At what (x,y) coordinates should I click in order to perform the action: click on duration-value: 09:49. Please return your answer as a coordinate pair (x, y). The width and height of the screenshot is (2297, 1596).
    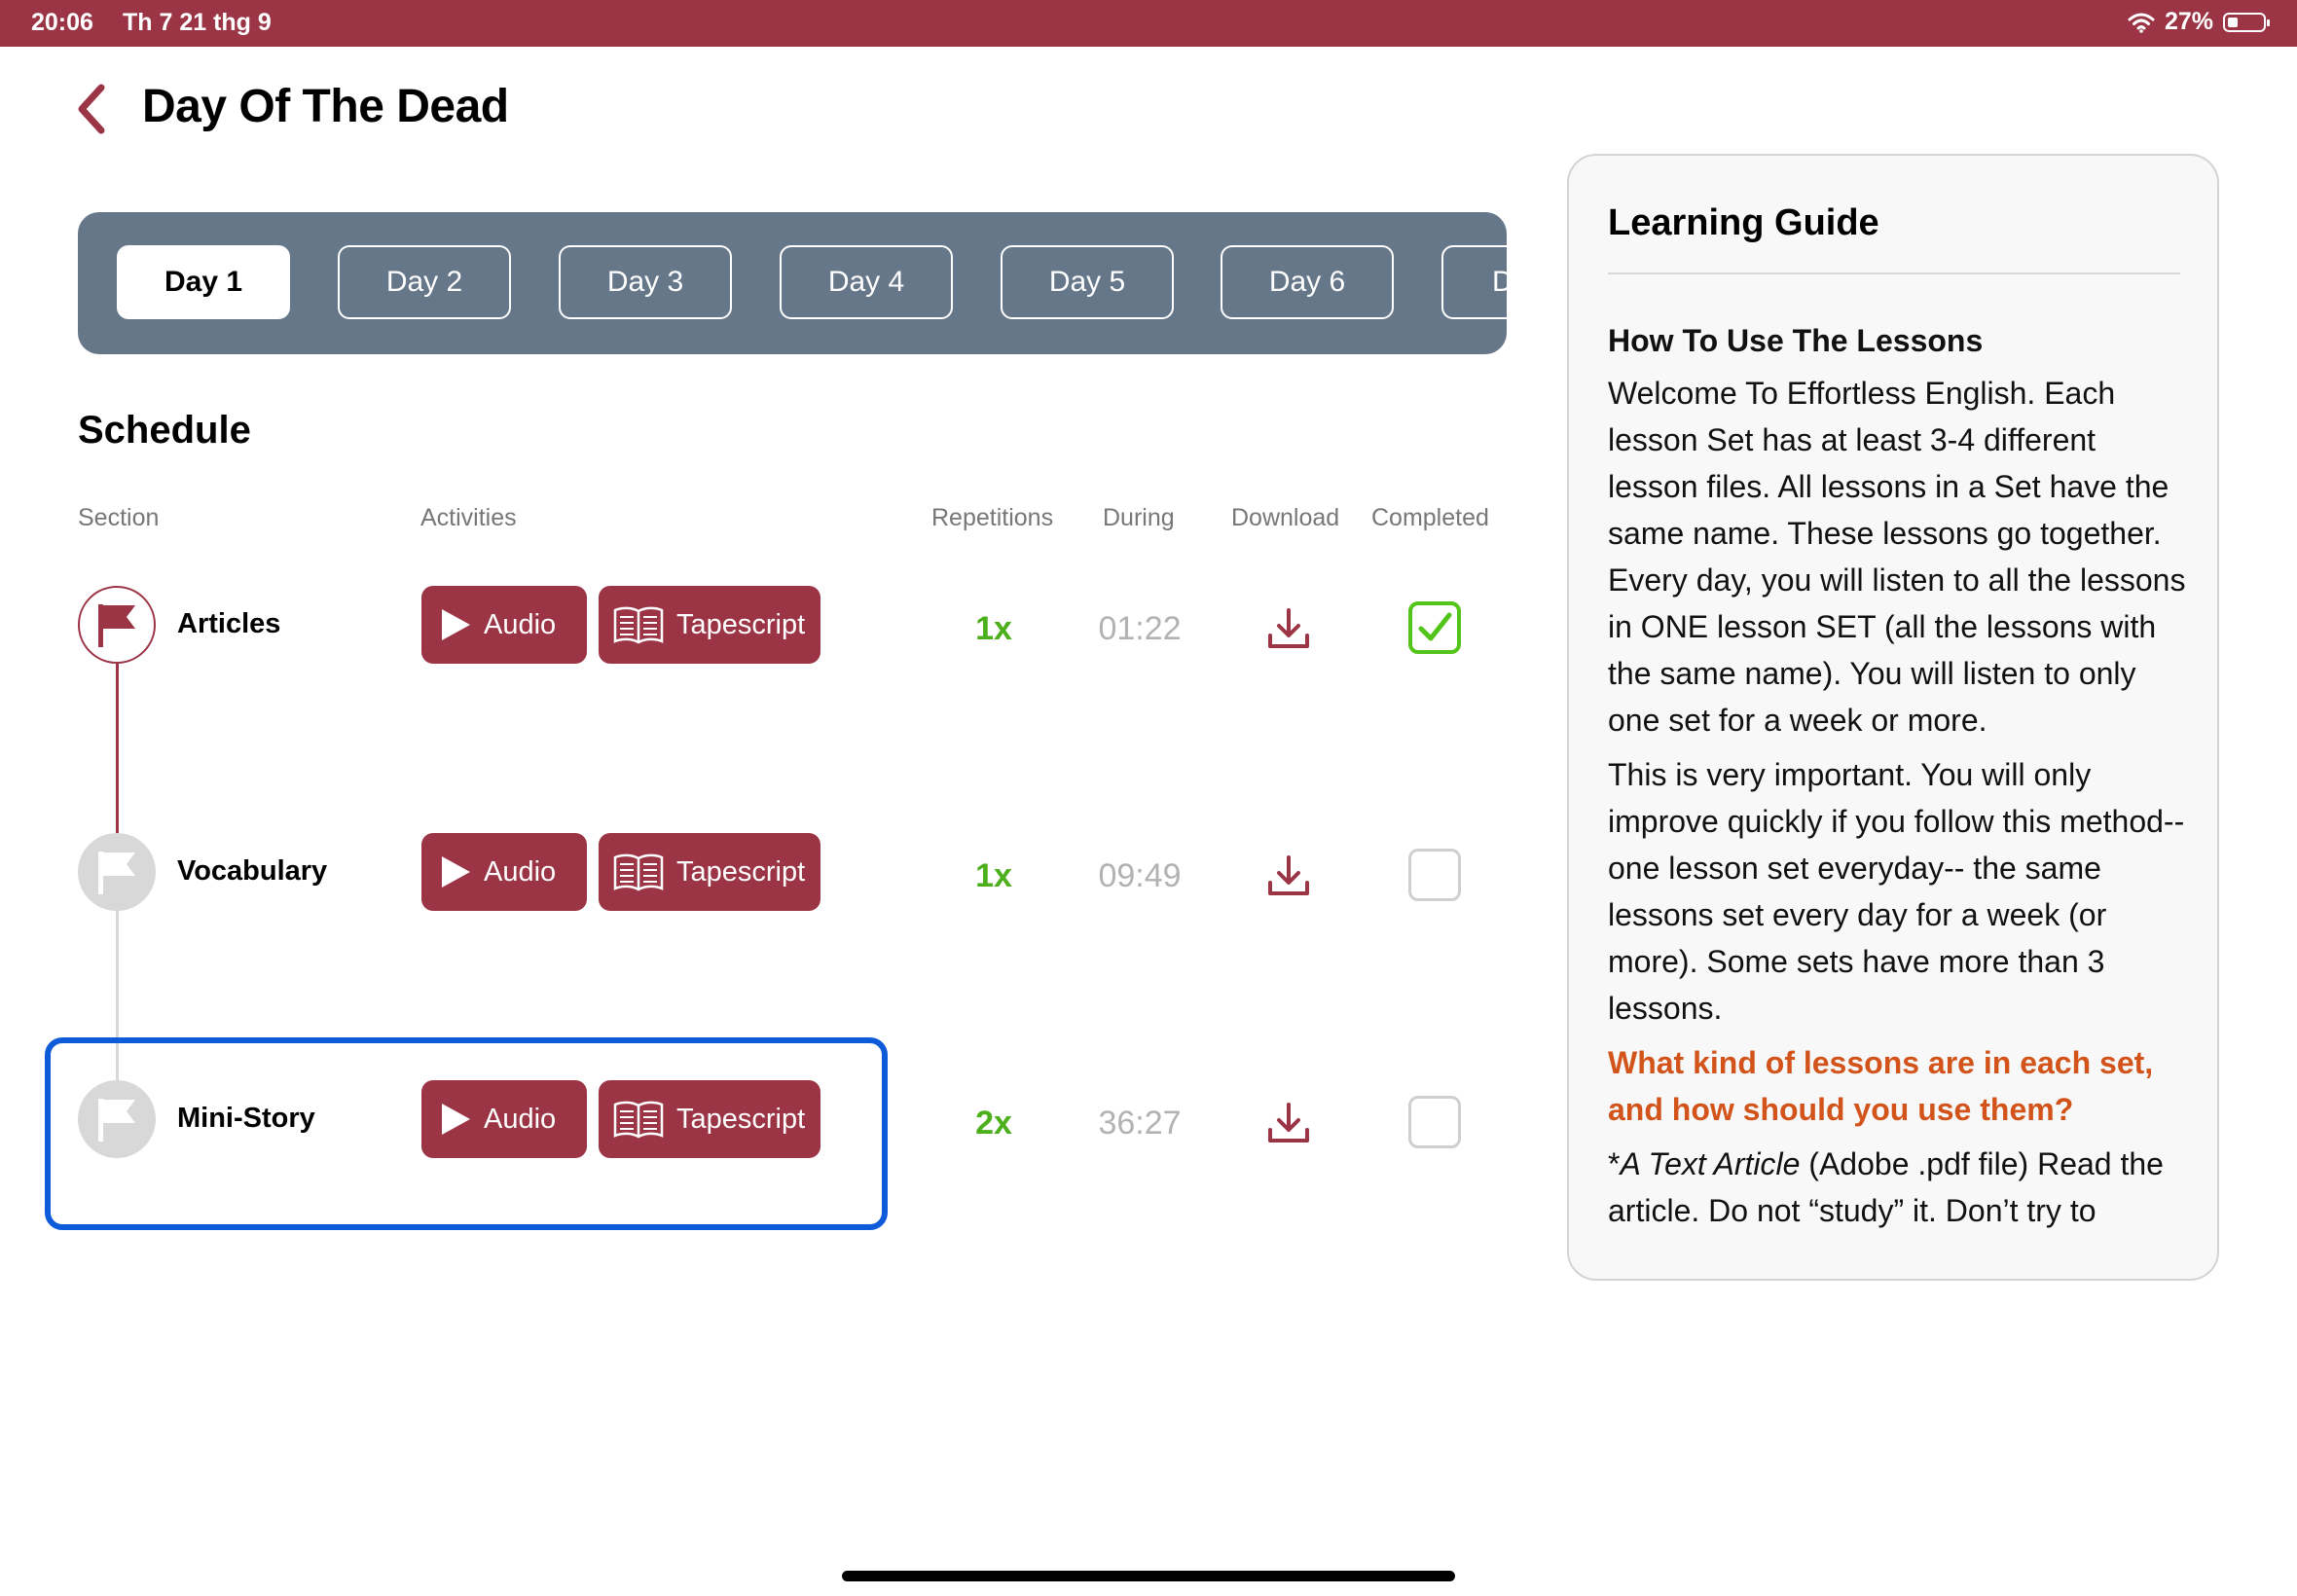
    Looking at the image, I should click on (1140, 875).